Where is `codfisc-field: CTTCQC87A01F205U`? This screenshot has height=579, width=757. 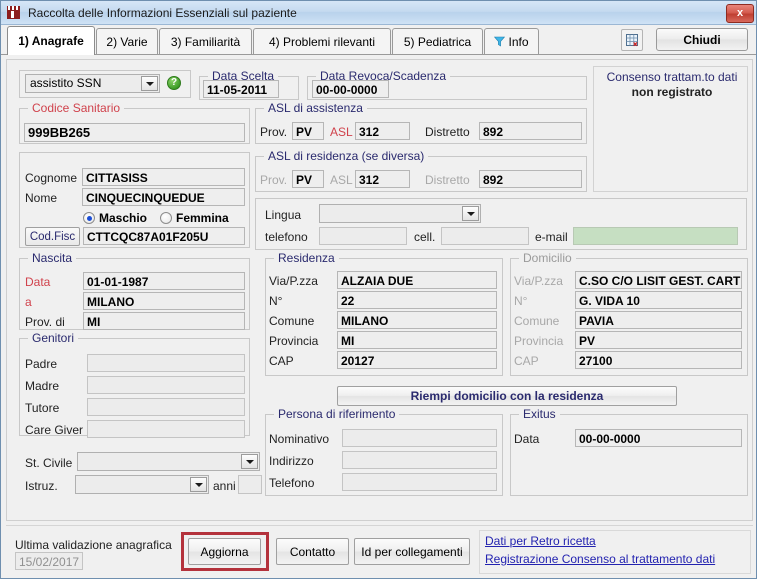 codfisc-field: CTTCQC87A01F205U is located at coordinates (164, 236).